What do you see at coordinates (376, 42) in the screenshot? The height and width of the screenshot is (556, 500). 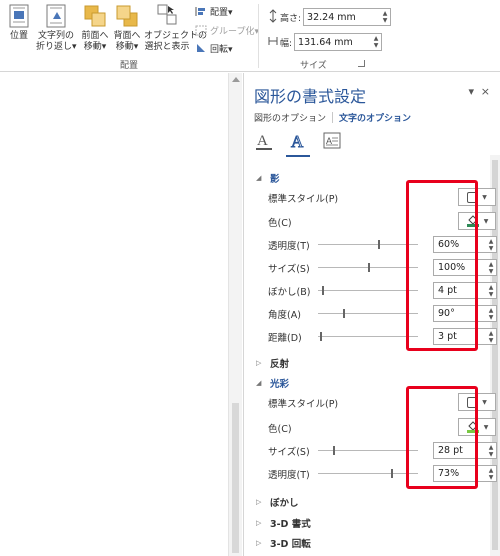 I see `width-spinner: ▲ ▼` at bounding box center [376, 42].